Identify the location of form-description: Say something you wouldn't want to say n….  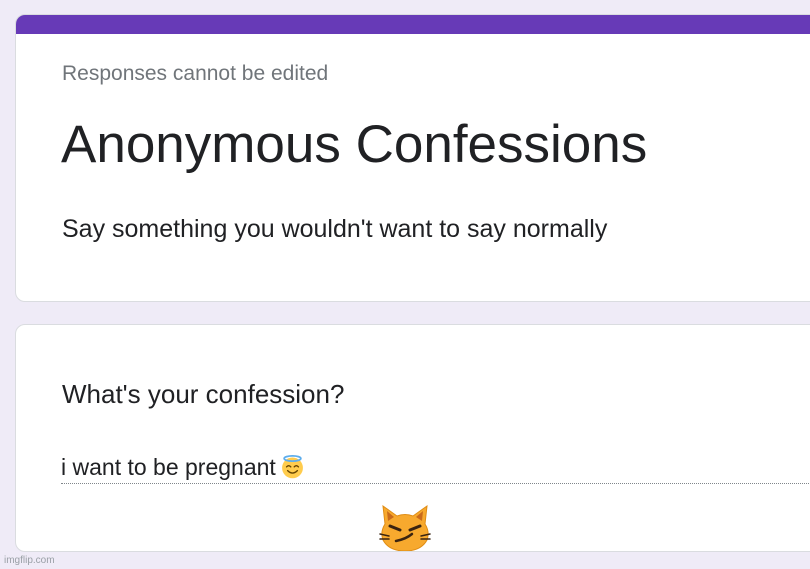
(335, 229).